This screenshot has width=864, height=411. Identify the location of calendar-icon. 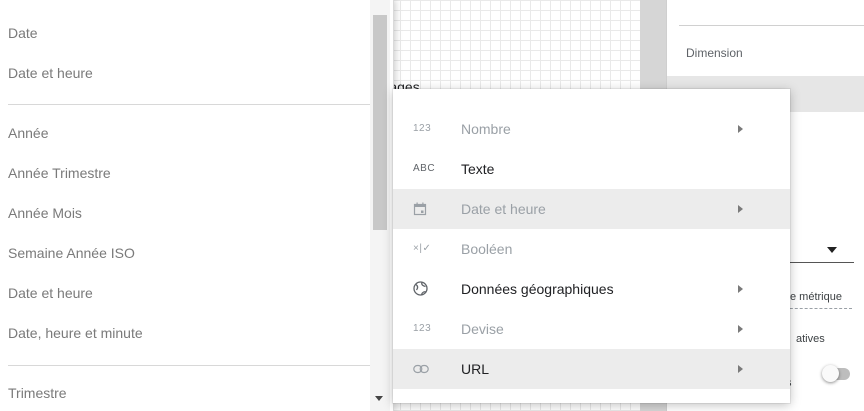
(427, 209).